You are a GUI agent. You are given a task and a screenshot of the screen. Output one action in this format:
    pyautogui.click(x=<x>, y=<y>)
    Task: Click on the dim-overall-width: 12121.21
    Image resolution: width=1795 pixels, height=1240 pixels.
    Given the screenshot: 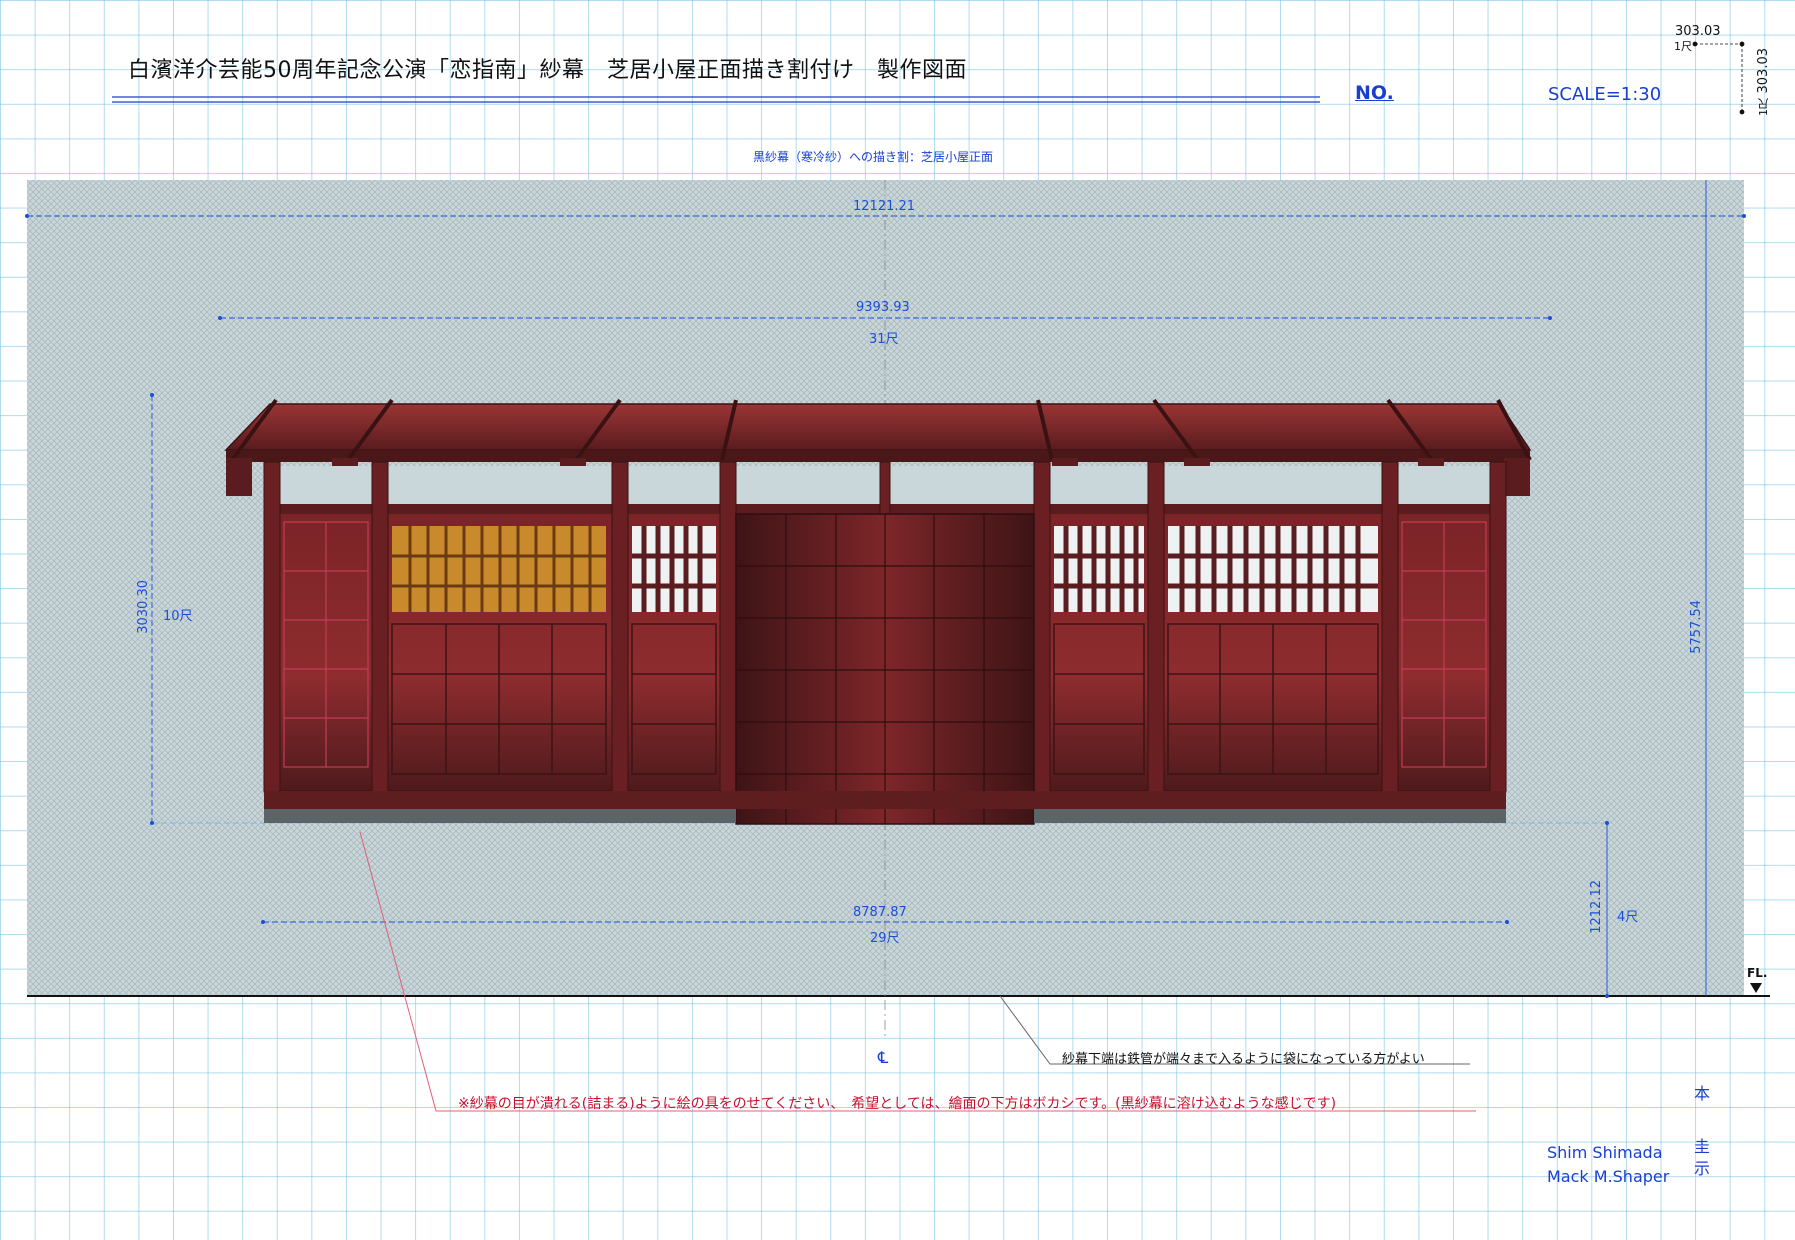 What is the action you would take?
    pyautogui.click(x=884, y=206)
    